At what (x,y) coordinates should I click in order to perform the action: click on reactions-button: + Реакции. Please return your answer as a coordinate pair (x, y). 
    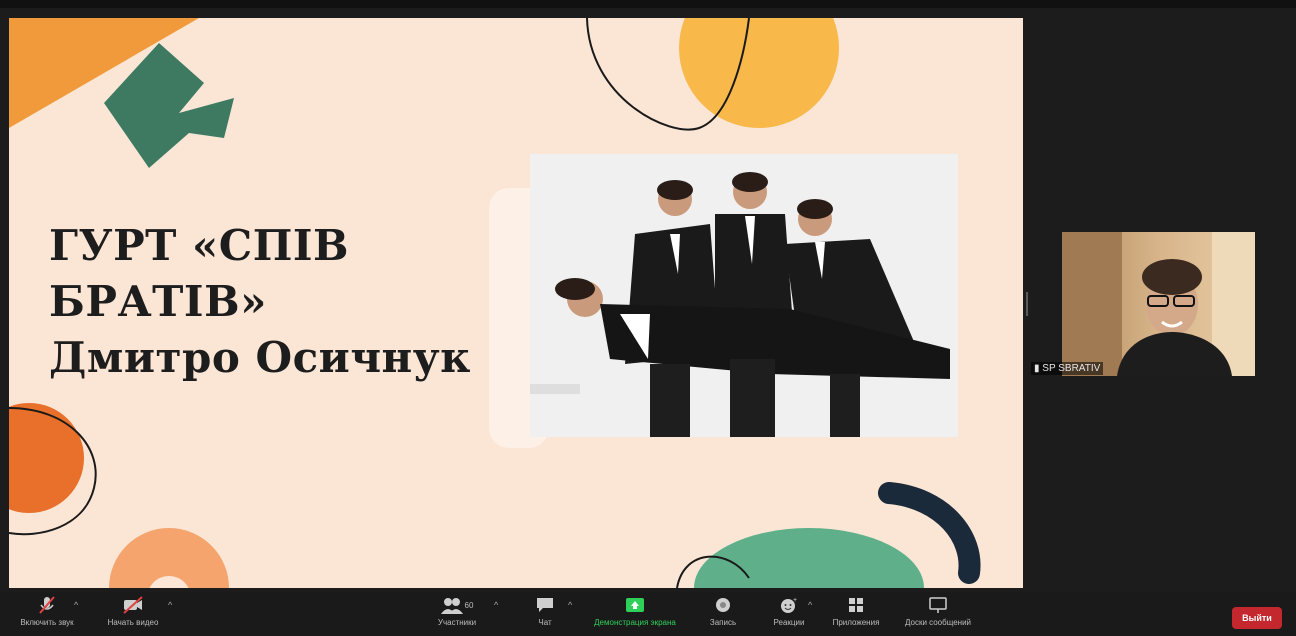
    Looking at the image, I should click on (789, 614).